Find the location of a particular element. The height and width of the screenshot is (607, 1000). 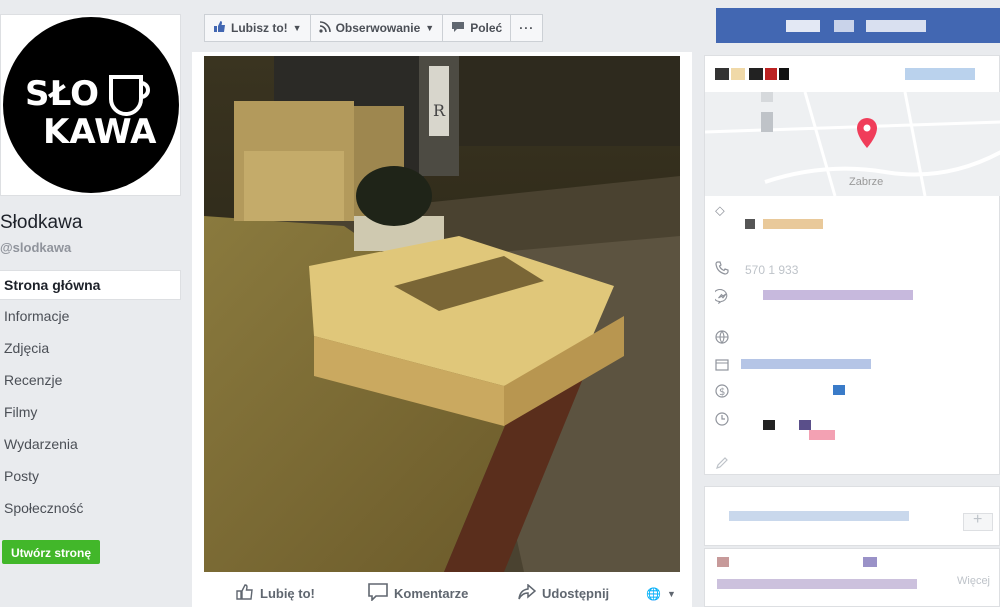

cup-icon is located at coordinates (129, 95).